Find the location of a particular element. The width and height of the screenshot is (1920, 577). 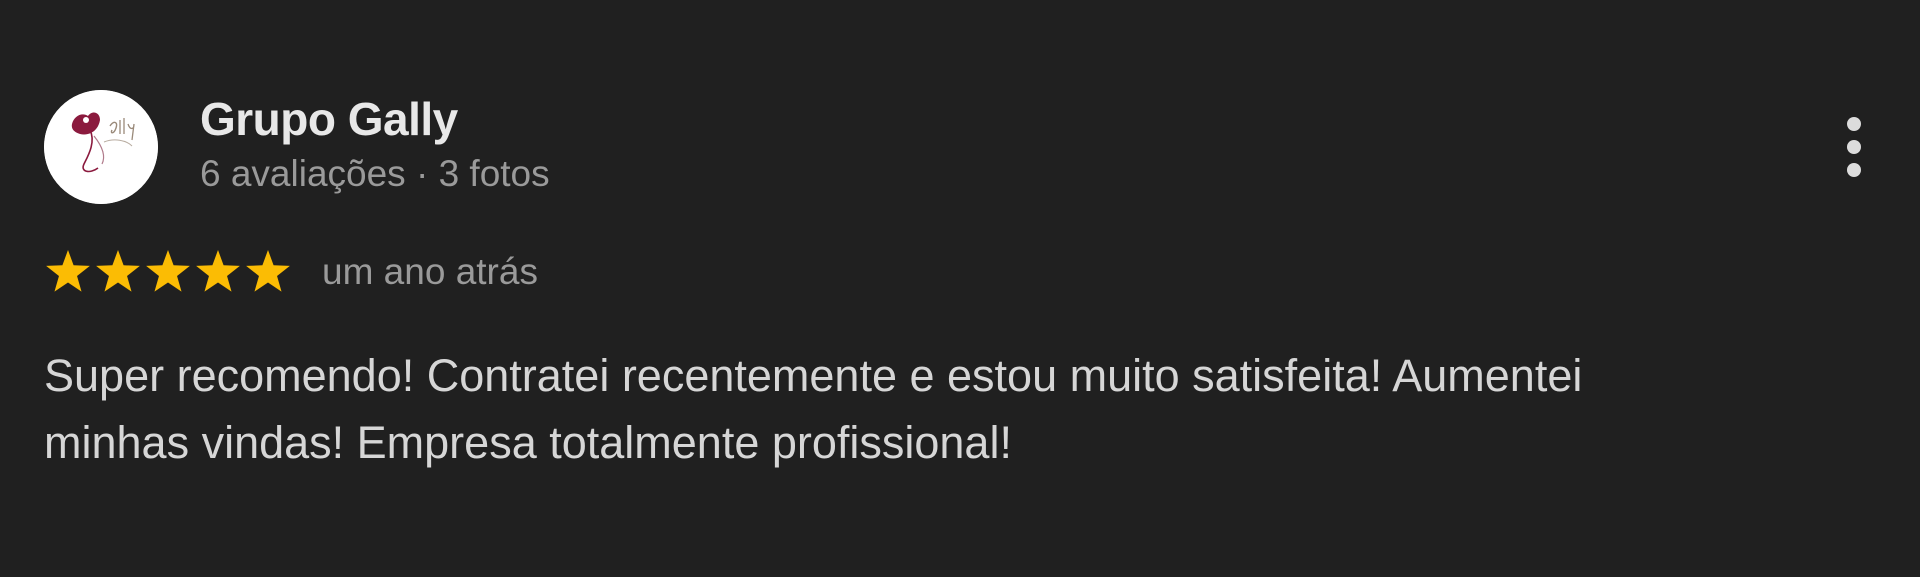

more-vertical-icon is located at coordinates (1854, 147).